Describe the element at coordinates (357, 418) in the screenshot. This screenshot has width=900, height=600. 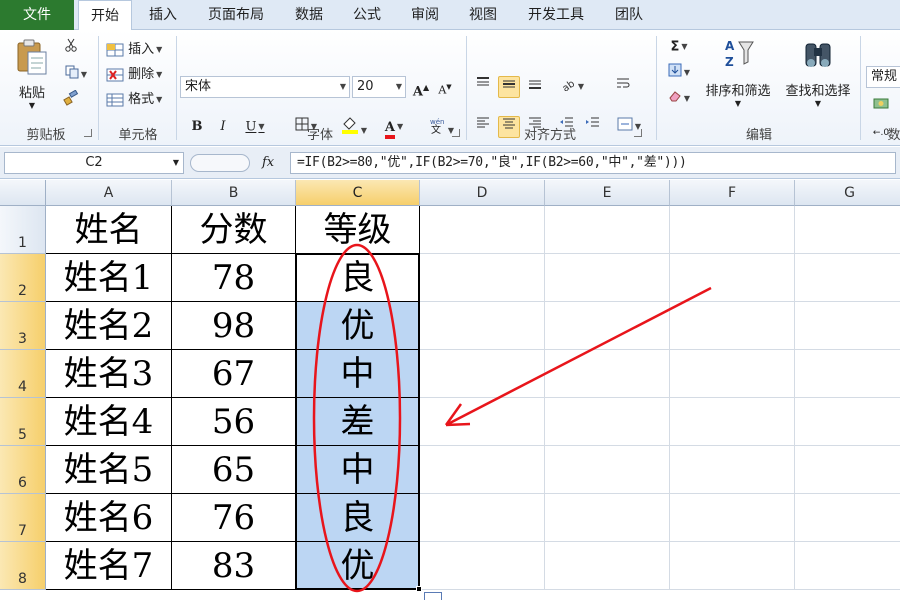
I see `annotation-ellipse` at that location.